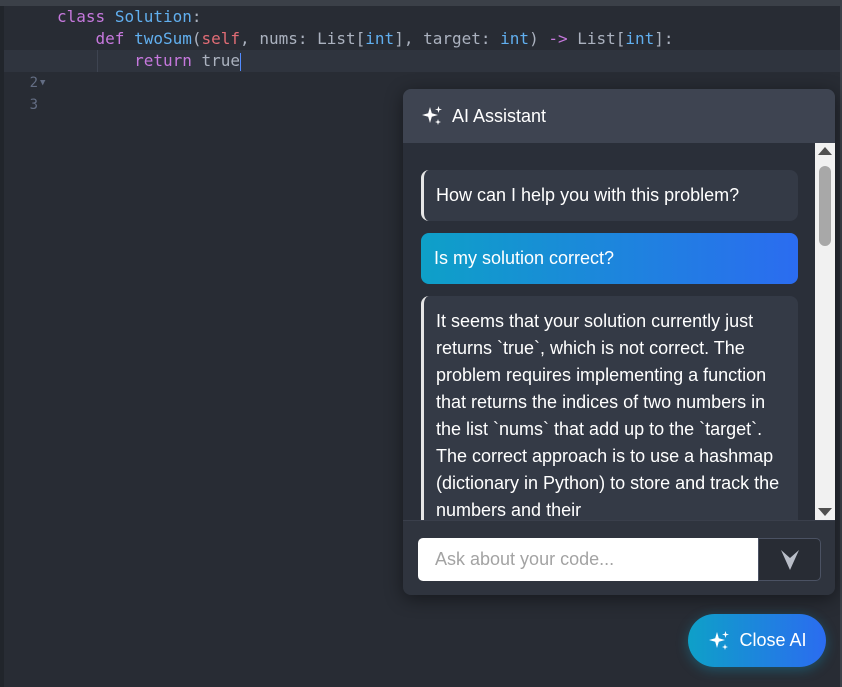 The image size is (842, 687). Describe the element at coordinates (588, 559) in the screenshot. I see `chat-input` at that location.